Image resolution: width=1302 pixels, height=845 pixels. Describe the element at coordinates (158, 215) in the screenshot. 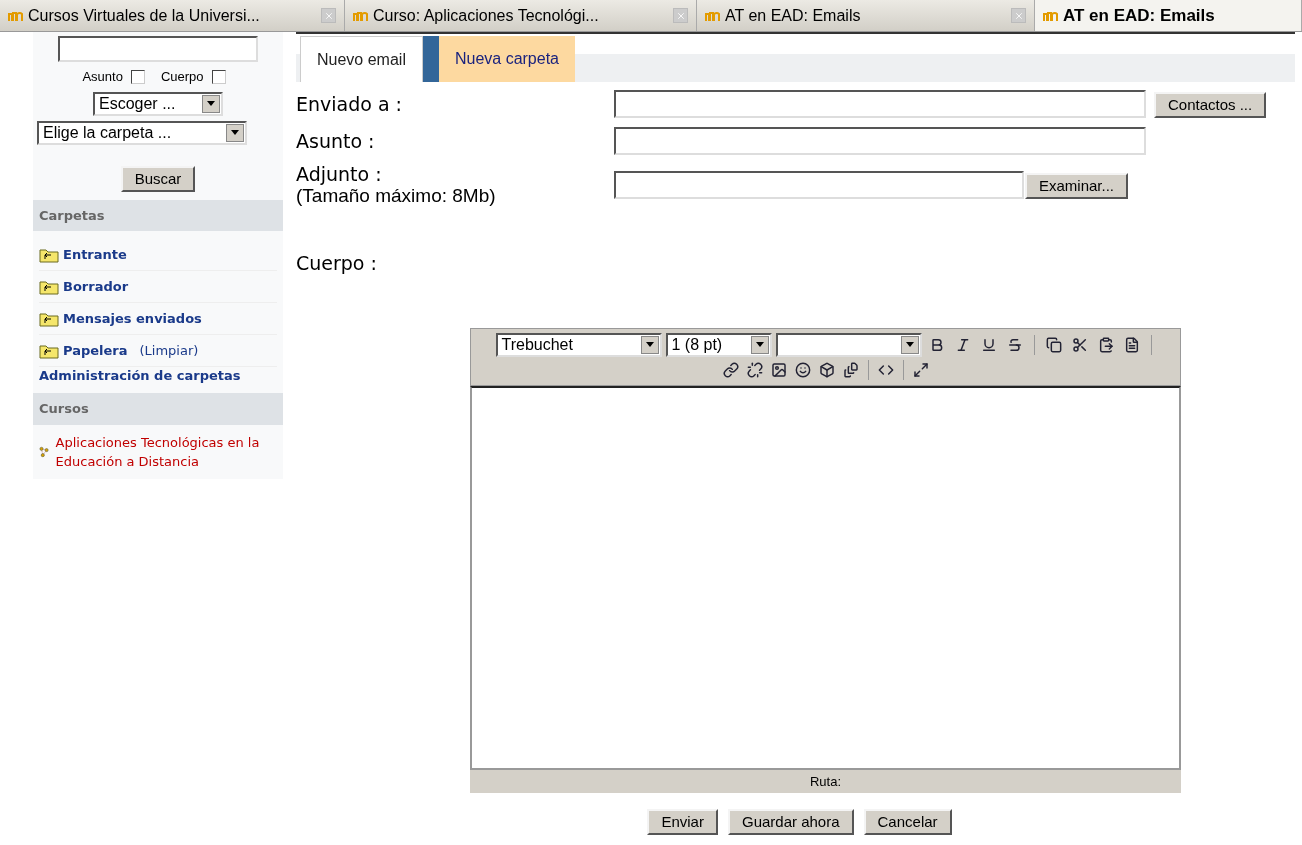

I see `section-heading: Carpetas` at that location.